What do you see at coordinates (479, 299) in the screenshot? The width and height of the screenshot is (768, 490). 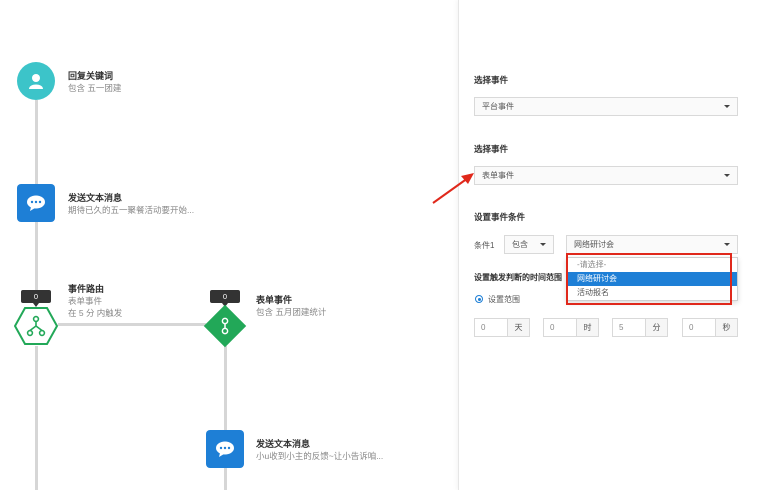 I see `range-radio` at bounding box center [479, 299].